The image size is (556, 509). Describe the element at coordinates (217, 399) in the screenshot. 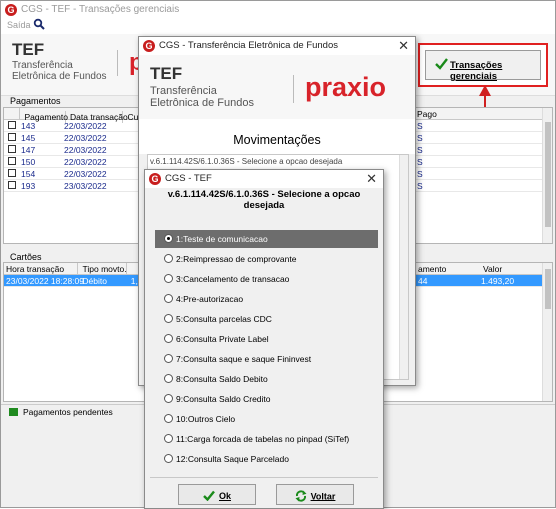

I see `option-9: 9:Consulta Saldo Credito` at that location.